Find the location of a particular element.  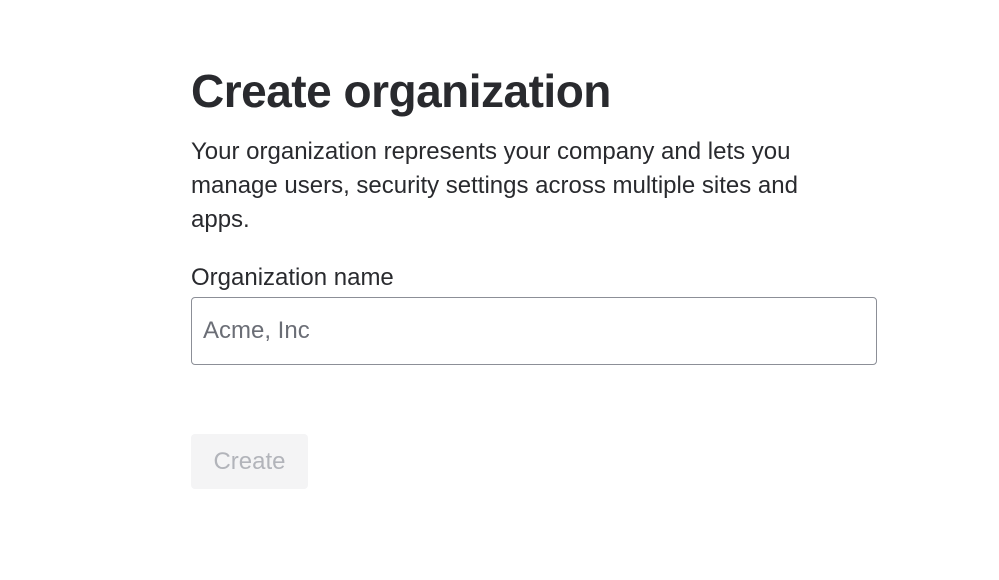

organization-name-input is located at coordinates (534, 331).